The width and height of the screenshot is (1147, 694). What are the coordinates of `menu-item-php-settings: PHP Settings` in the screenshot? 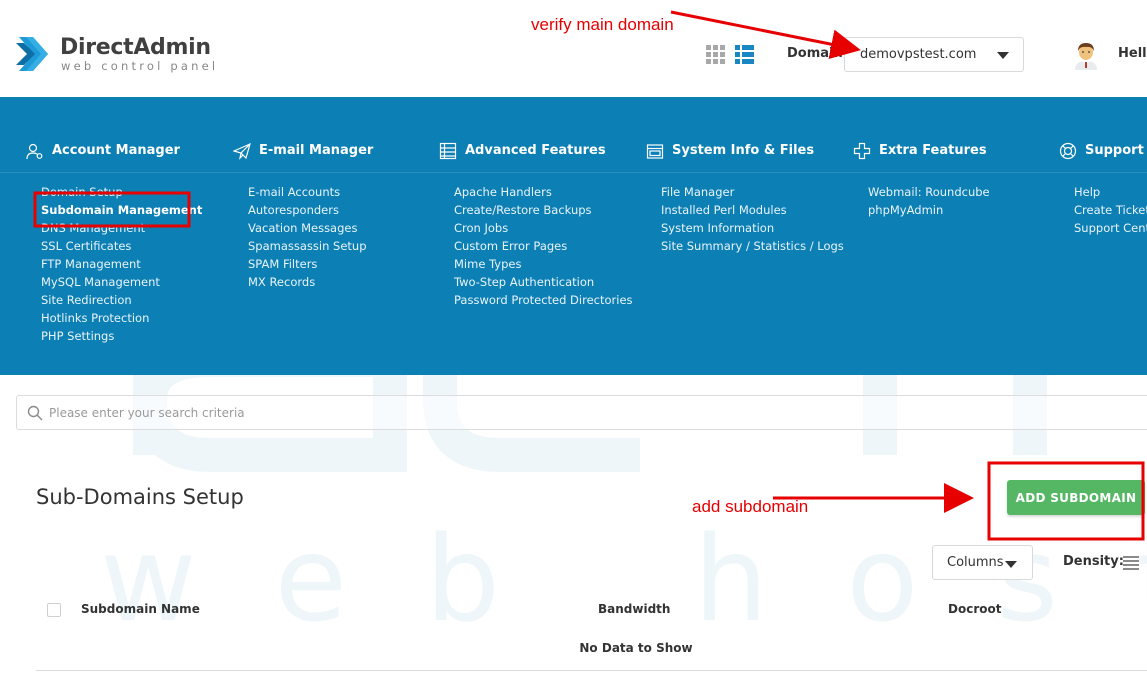 It's located at (121, 336).